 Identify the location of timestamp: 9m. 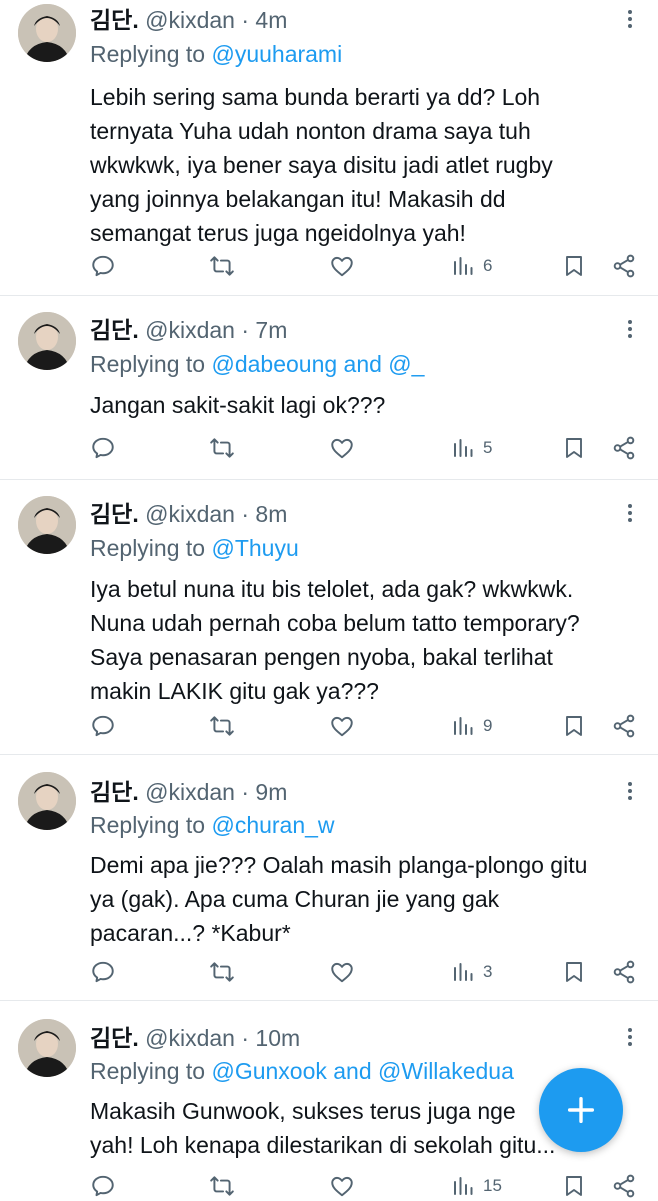
(271, 792).